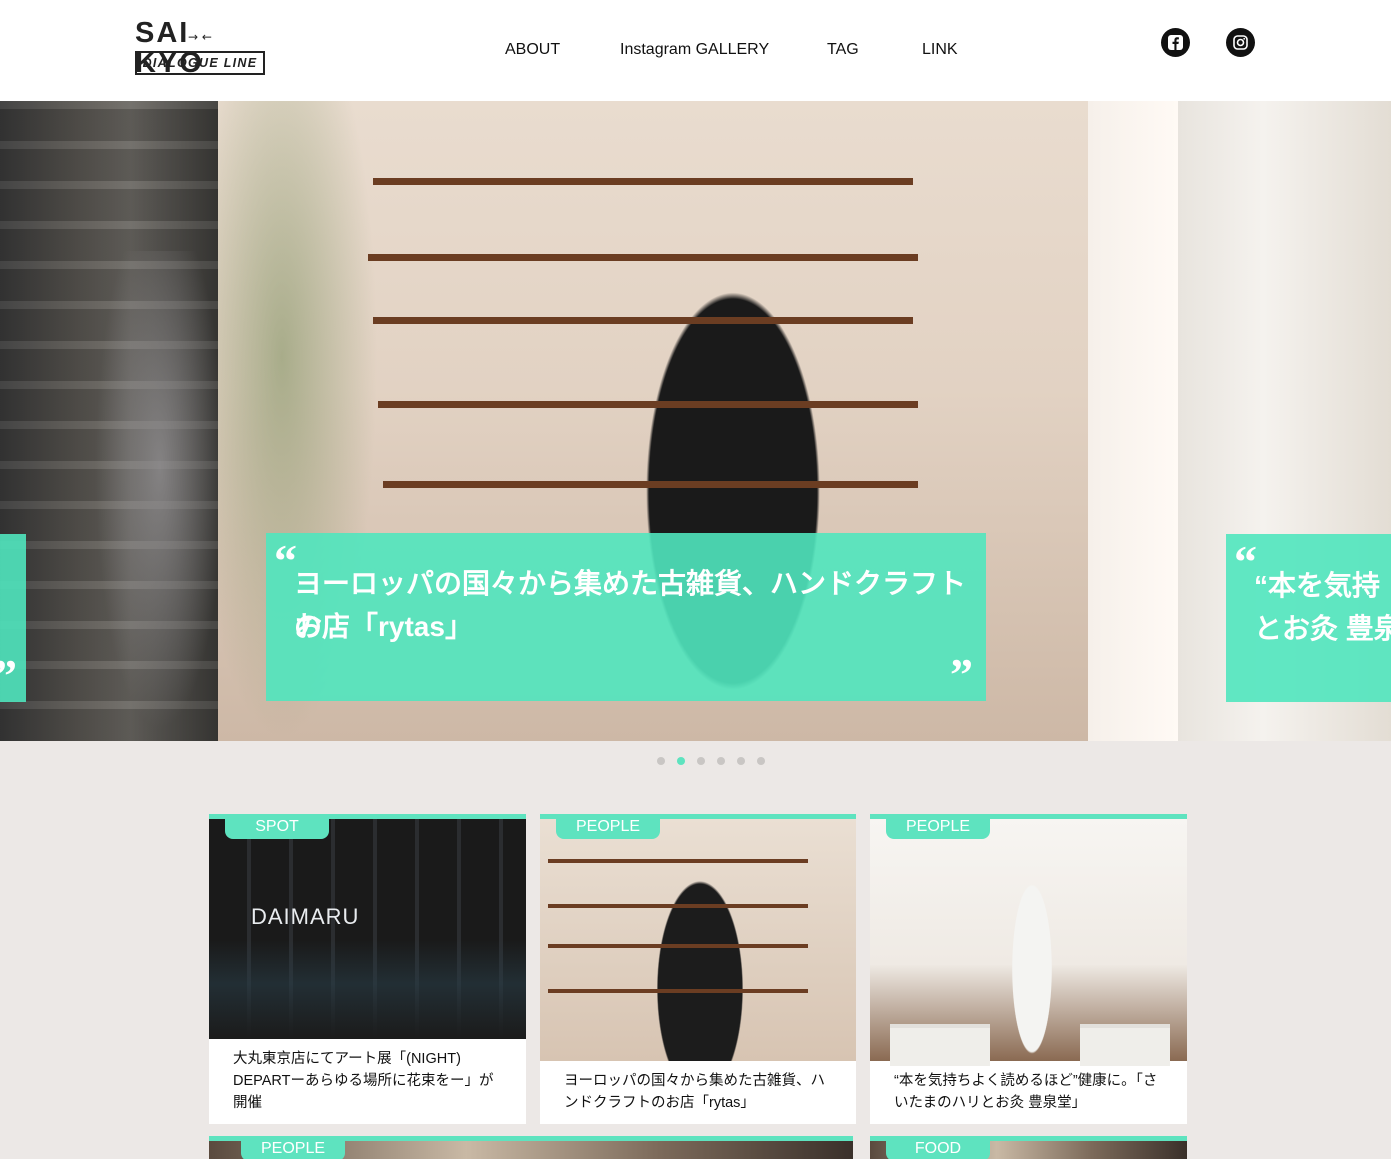 This screenshot has width=1391, height=1159. What do you see at coordinates (1029, 1092) in the screenshot?
I see `card-title: “本を気持ちよく読めるほど”健康に。「さいたまのハリとお灸 豊泉堂」` at bounding box center [1029, 1092].